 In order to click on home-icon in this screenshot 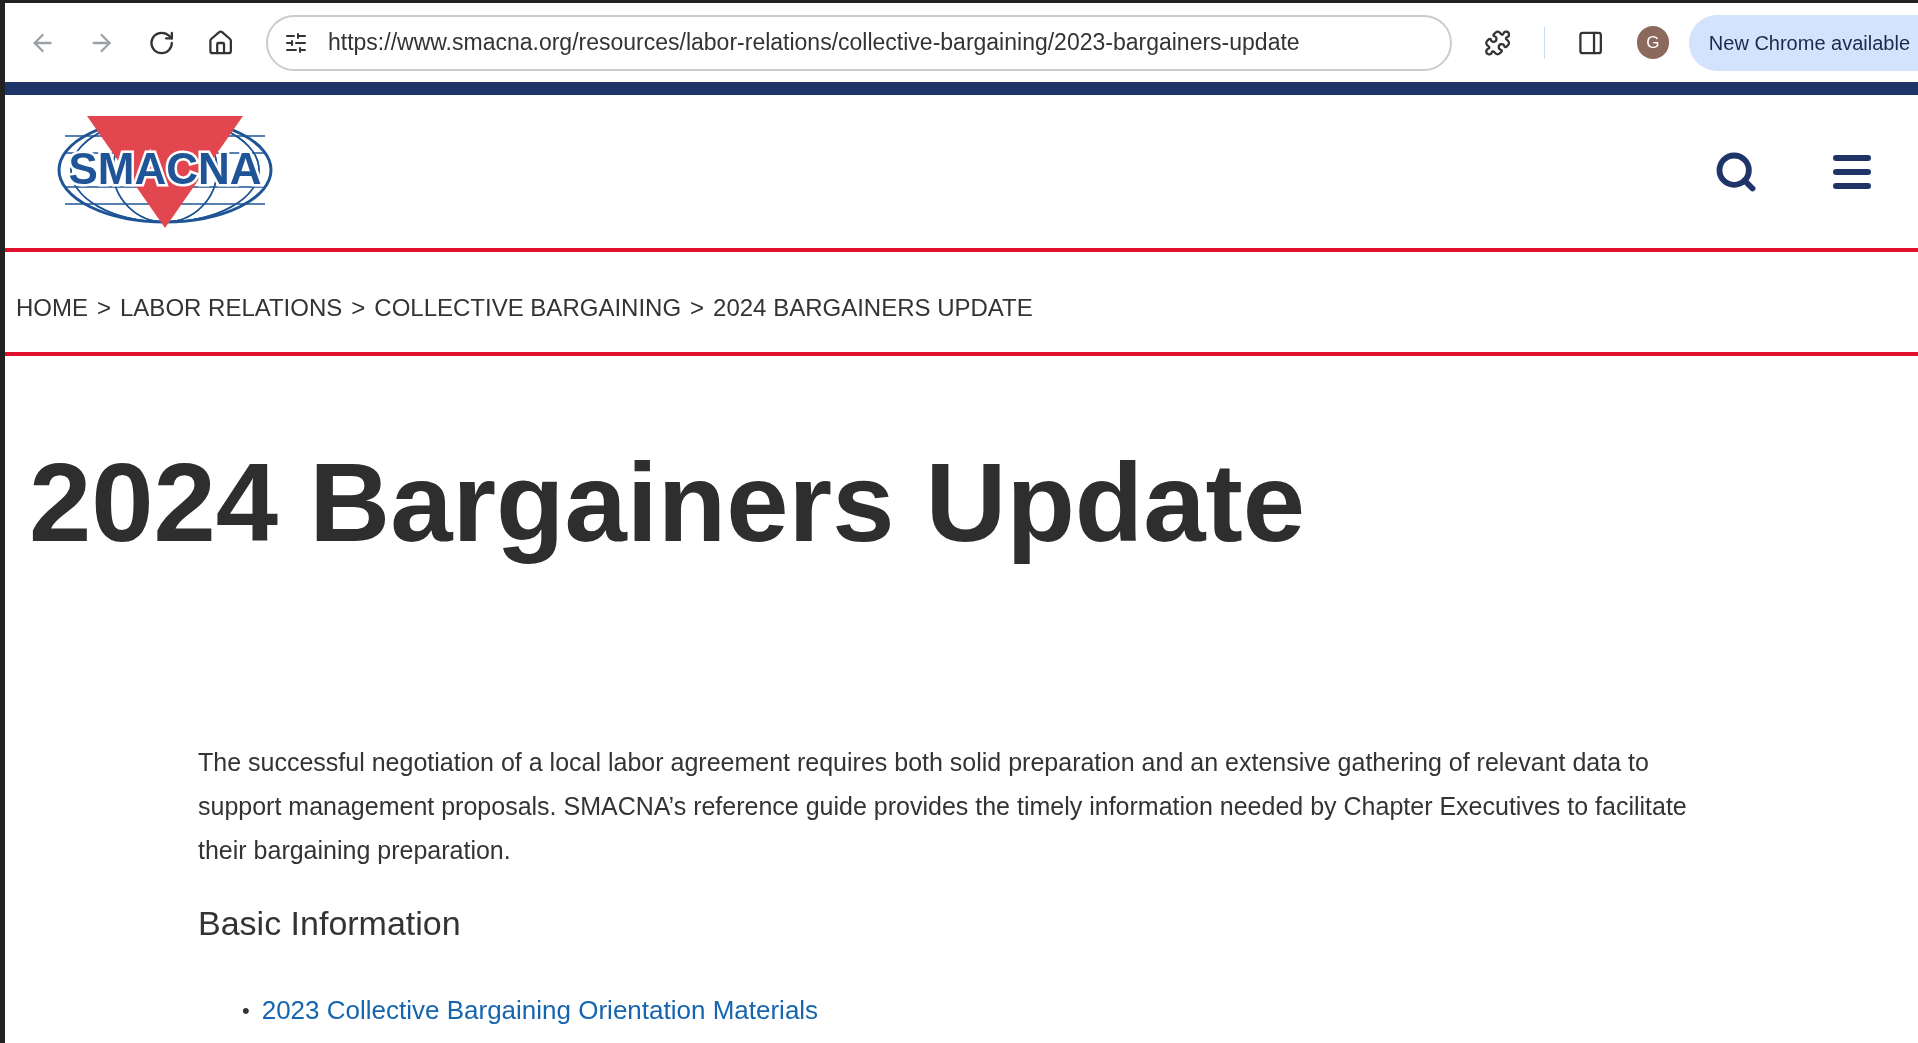, I will do `click(220, 42)`.